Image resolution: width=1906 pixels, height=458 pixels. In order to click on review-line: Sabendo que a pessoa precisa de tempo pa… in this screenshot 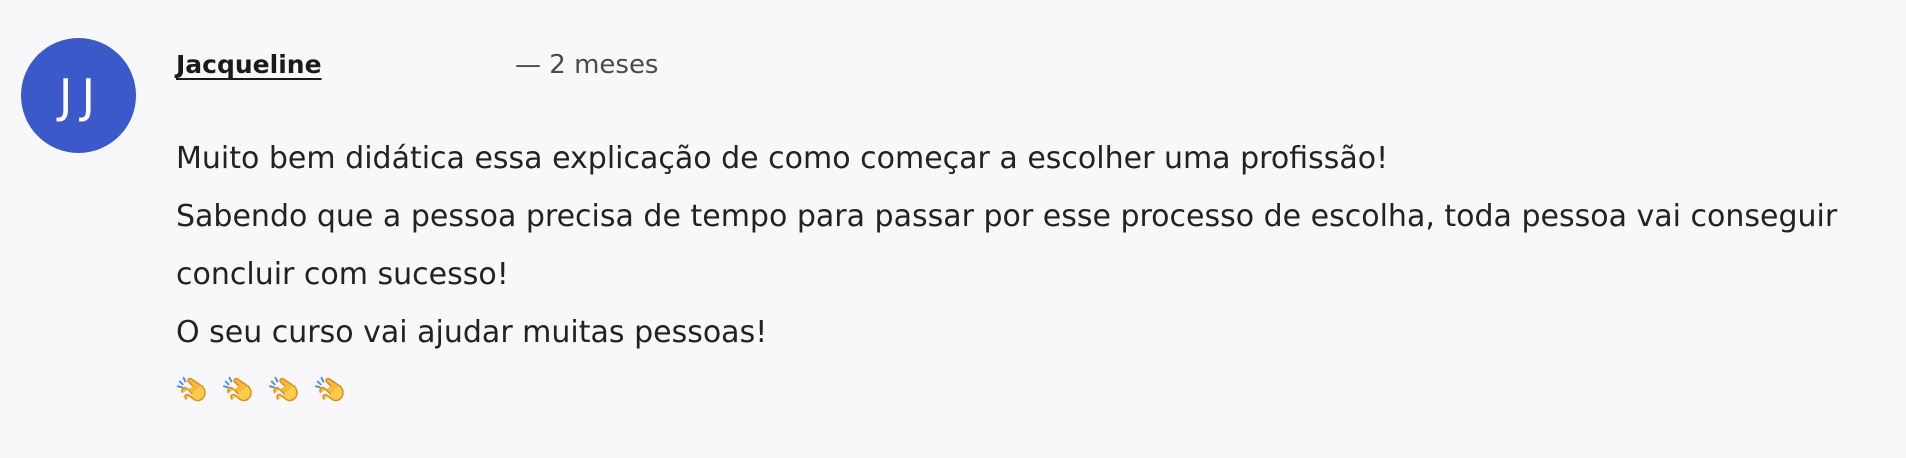, I will do `click(1007, 216)`.